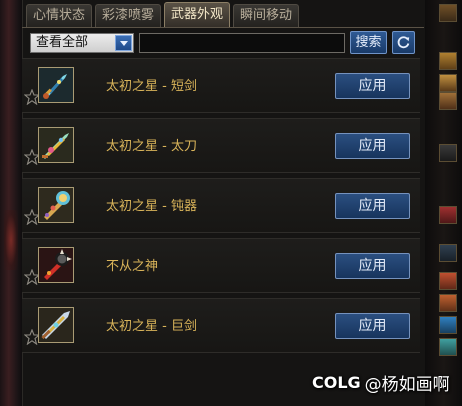 Image resolution: width=462 pixels, height=406 pixels. What do you see at coordinates (368, 42) in the screenshot?
I see `search-button: 搜索` at bounding box center [368, 42].